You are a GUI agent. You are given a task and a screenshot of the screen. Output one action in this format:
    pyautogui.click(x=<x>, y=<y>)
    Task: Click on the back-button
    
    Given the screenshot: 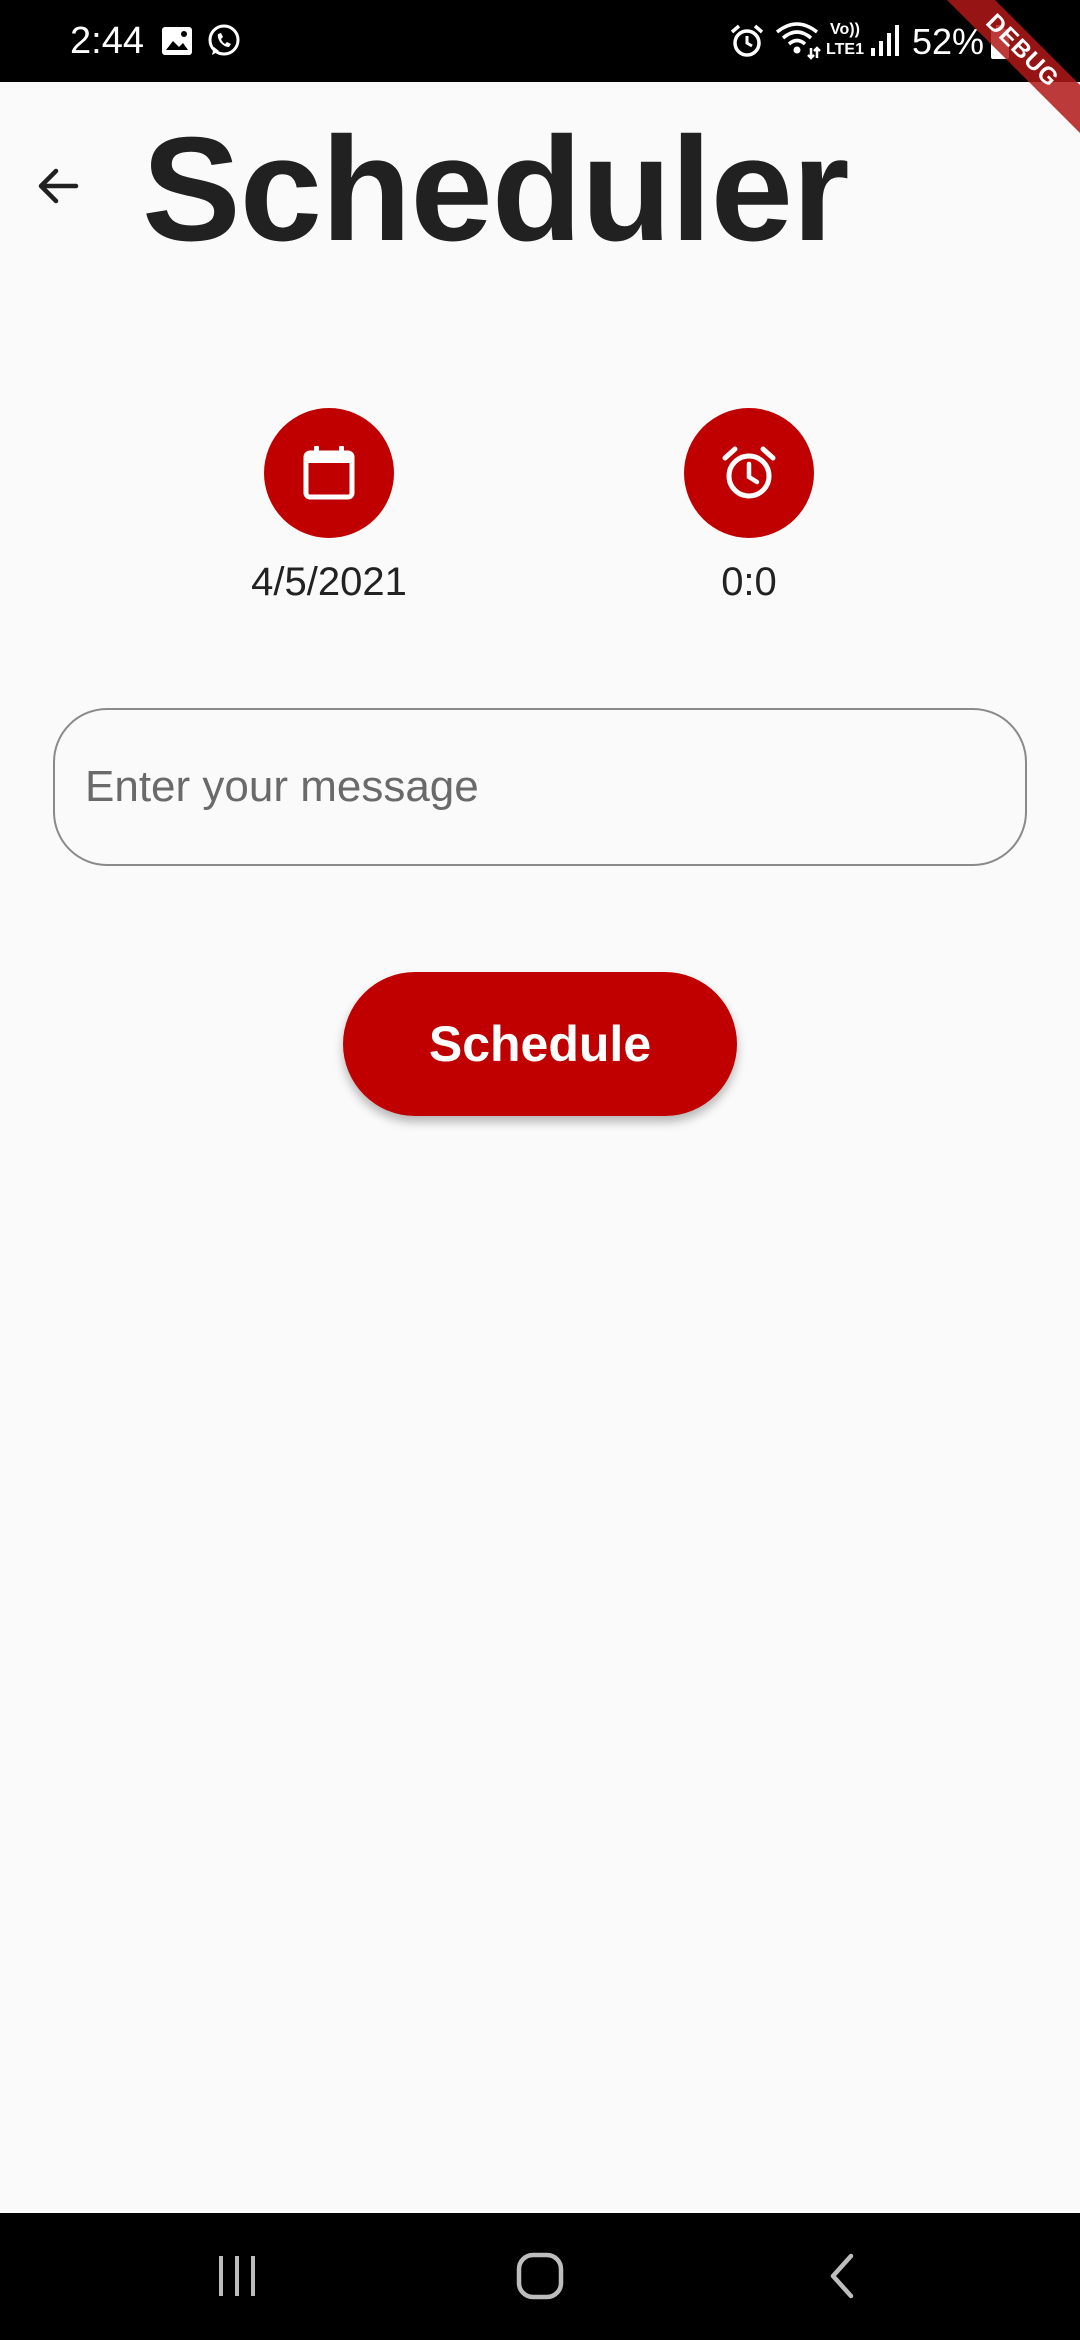 What is the action you would take?
    pyautogui.click(x=58, y=186)
    